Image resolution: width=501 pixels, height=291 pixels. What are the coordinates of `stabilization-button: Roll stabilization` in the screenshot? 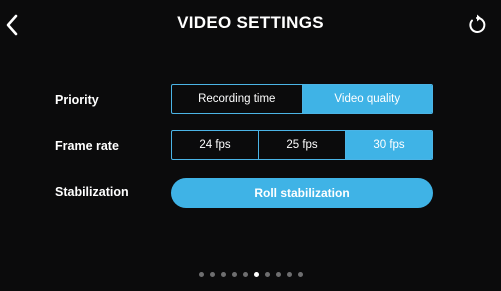 It's located at (302, 193).